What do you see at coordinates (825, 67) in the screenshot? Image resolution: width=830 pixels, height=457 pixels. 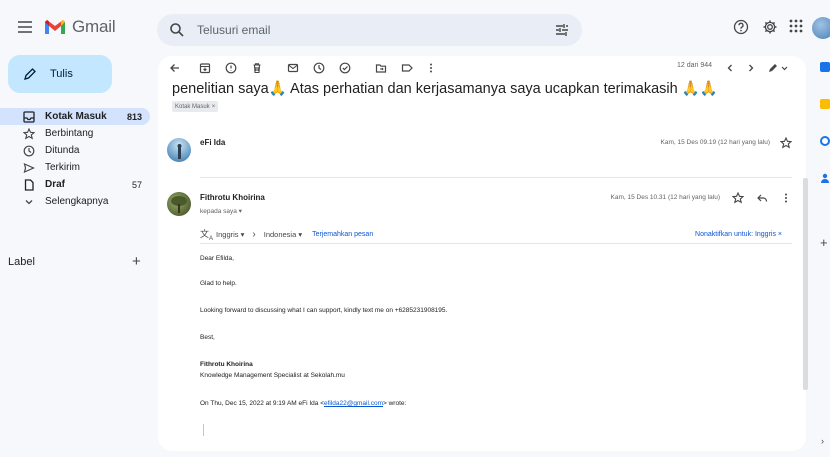 I see `calendar-app-icon` at bounding box center [825, 67].